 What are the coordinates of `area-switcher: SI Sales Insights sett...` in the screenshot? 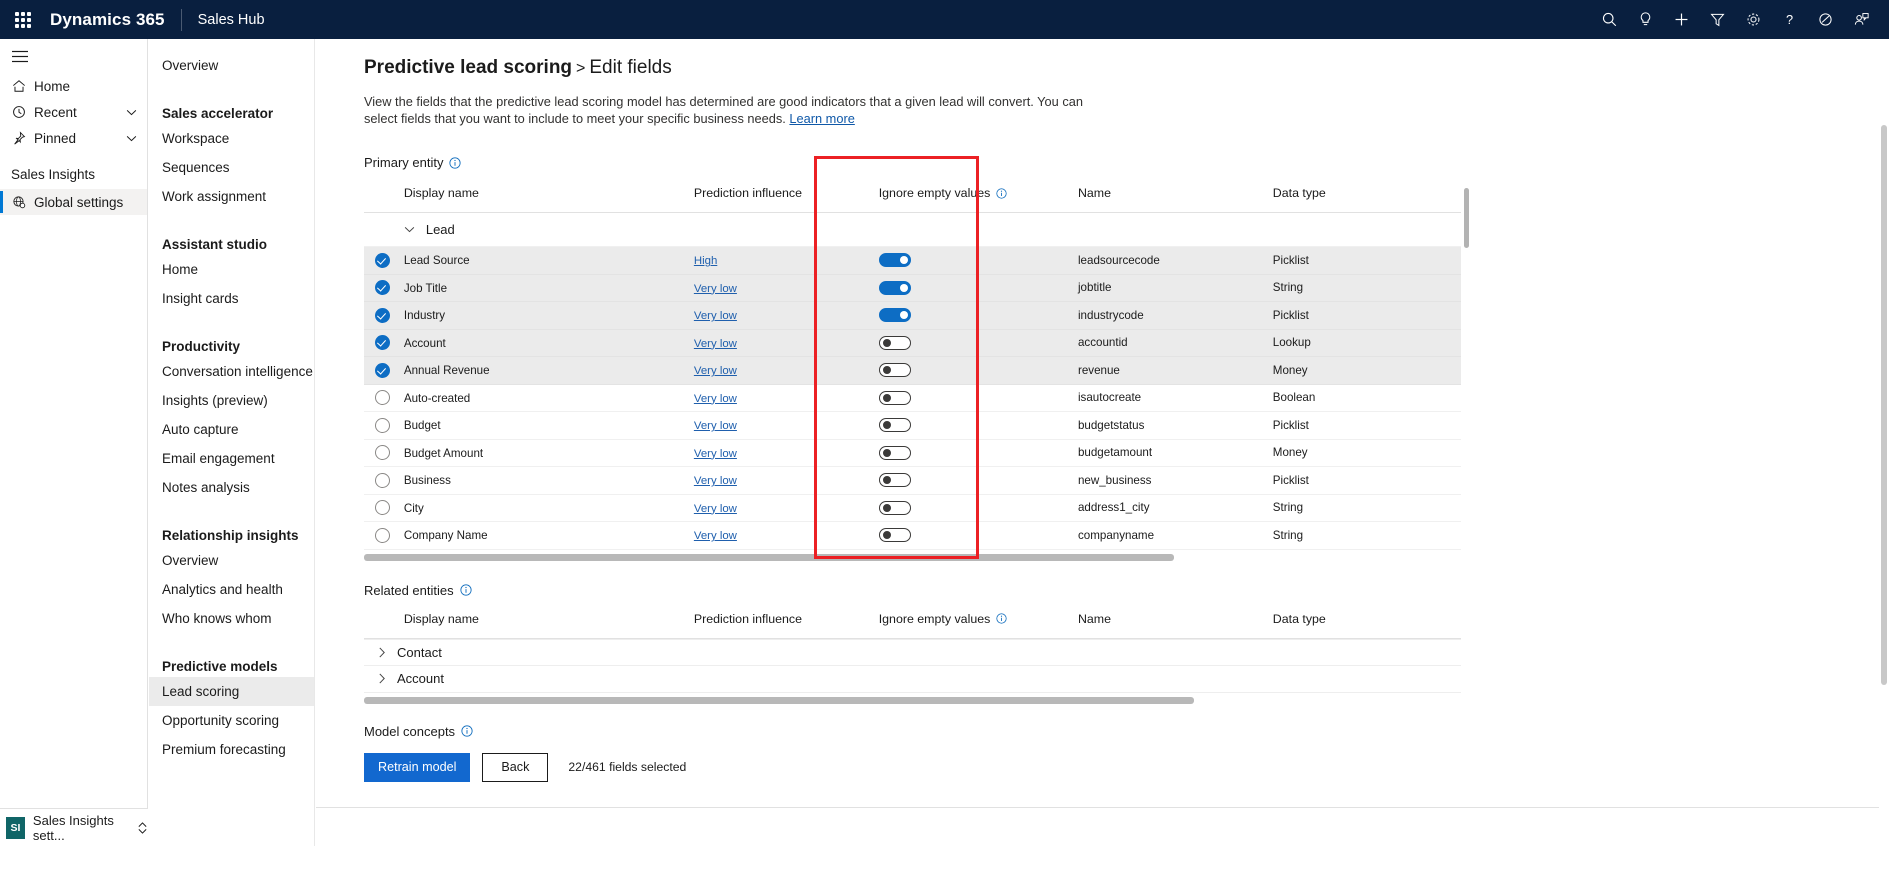 It's located at (74, 827).